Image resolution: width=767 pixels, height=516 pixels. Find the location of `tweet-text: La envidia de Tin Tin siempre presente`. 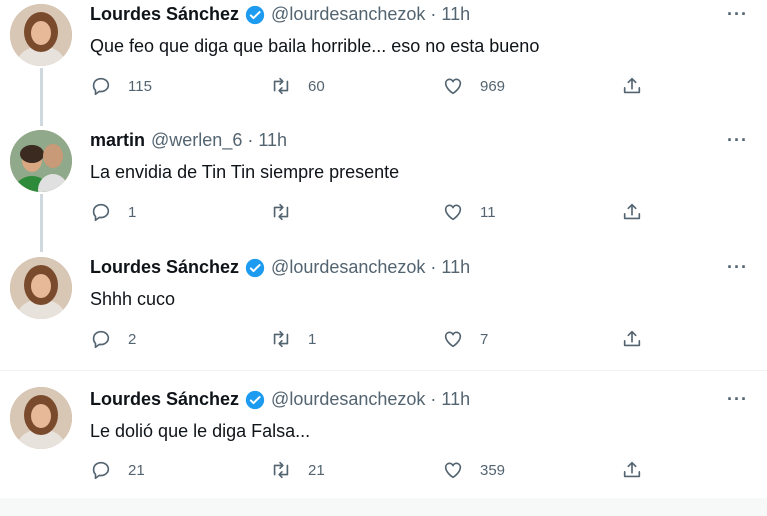

tweet-text: La envidia de Tin Tin siempre presente is located at coordinates (245, 172).